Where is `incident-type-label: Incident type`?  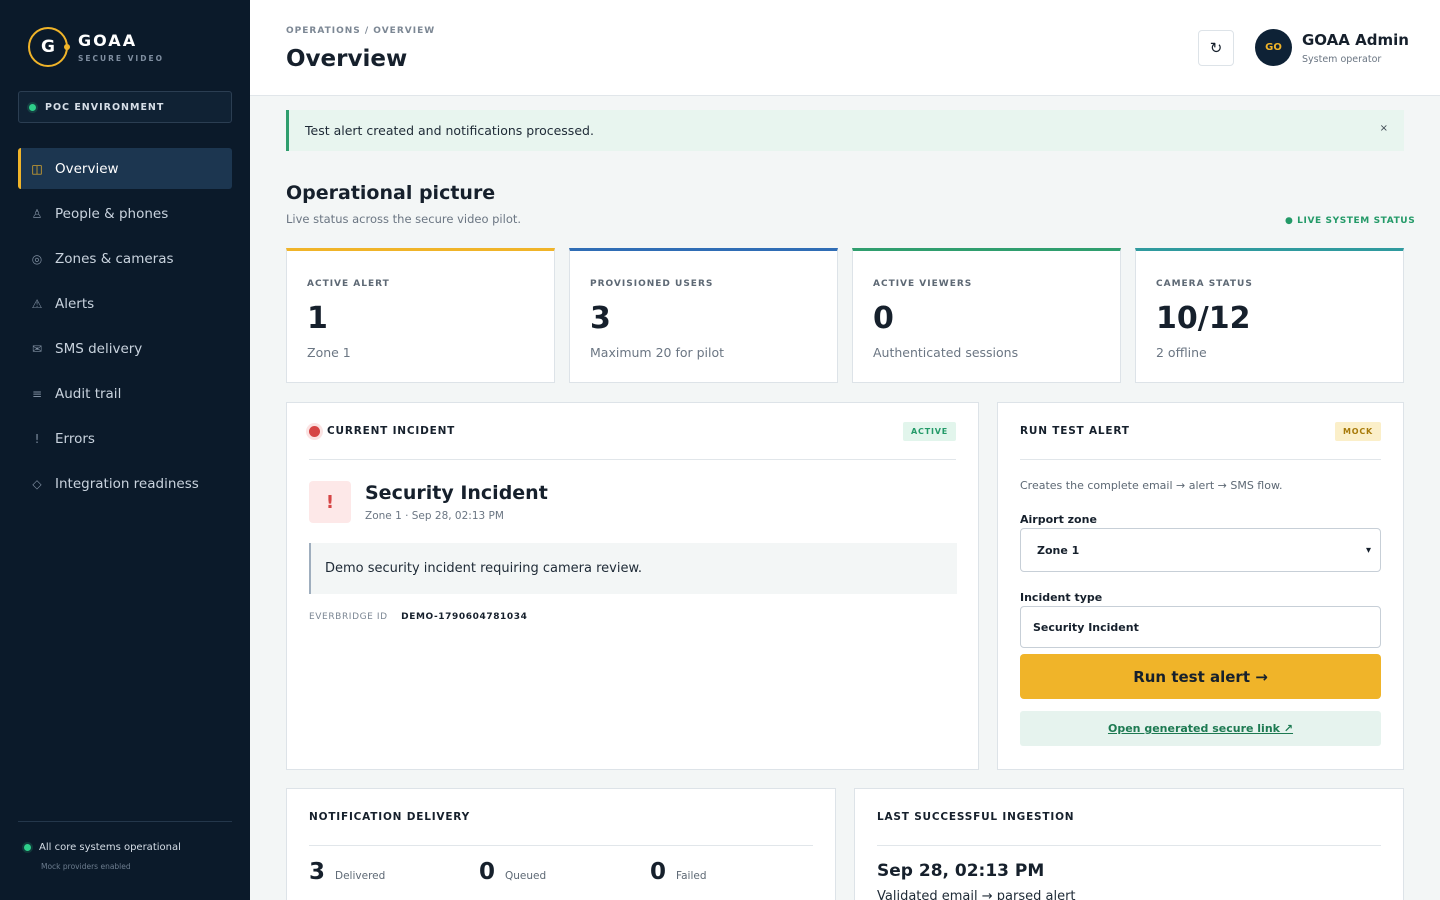 incident-type-label: Incident type is located at coordinates (1061, 597).